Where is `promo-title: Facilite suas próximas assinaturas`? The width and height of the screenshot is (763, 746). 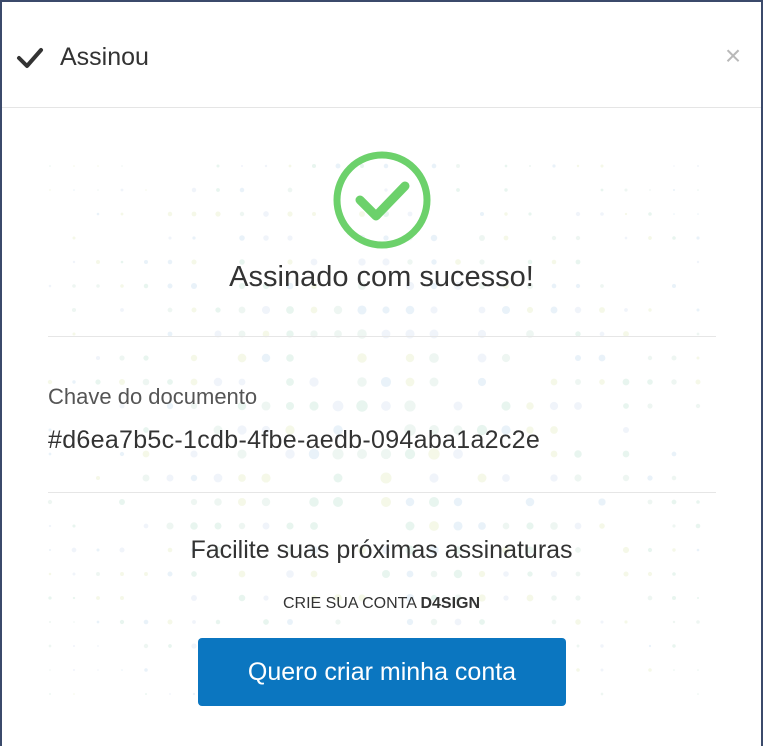 promo-title: Facilite suas próximas assinaturas is located at coordinates (381, 550).